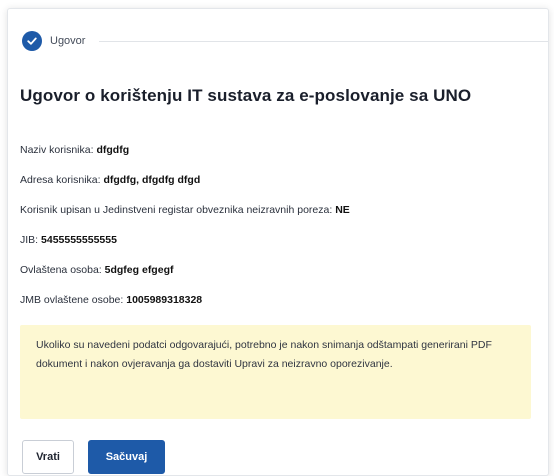 The image size is (554, 476). What do you see at coordinates (32, 41) in the screenshot?
I see `checkmark-icon` at bounding box center [32, 41].